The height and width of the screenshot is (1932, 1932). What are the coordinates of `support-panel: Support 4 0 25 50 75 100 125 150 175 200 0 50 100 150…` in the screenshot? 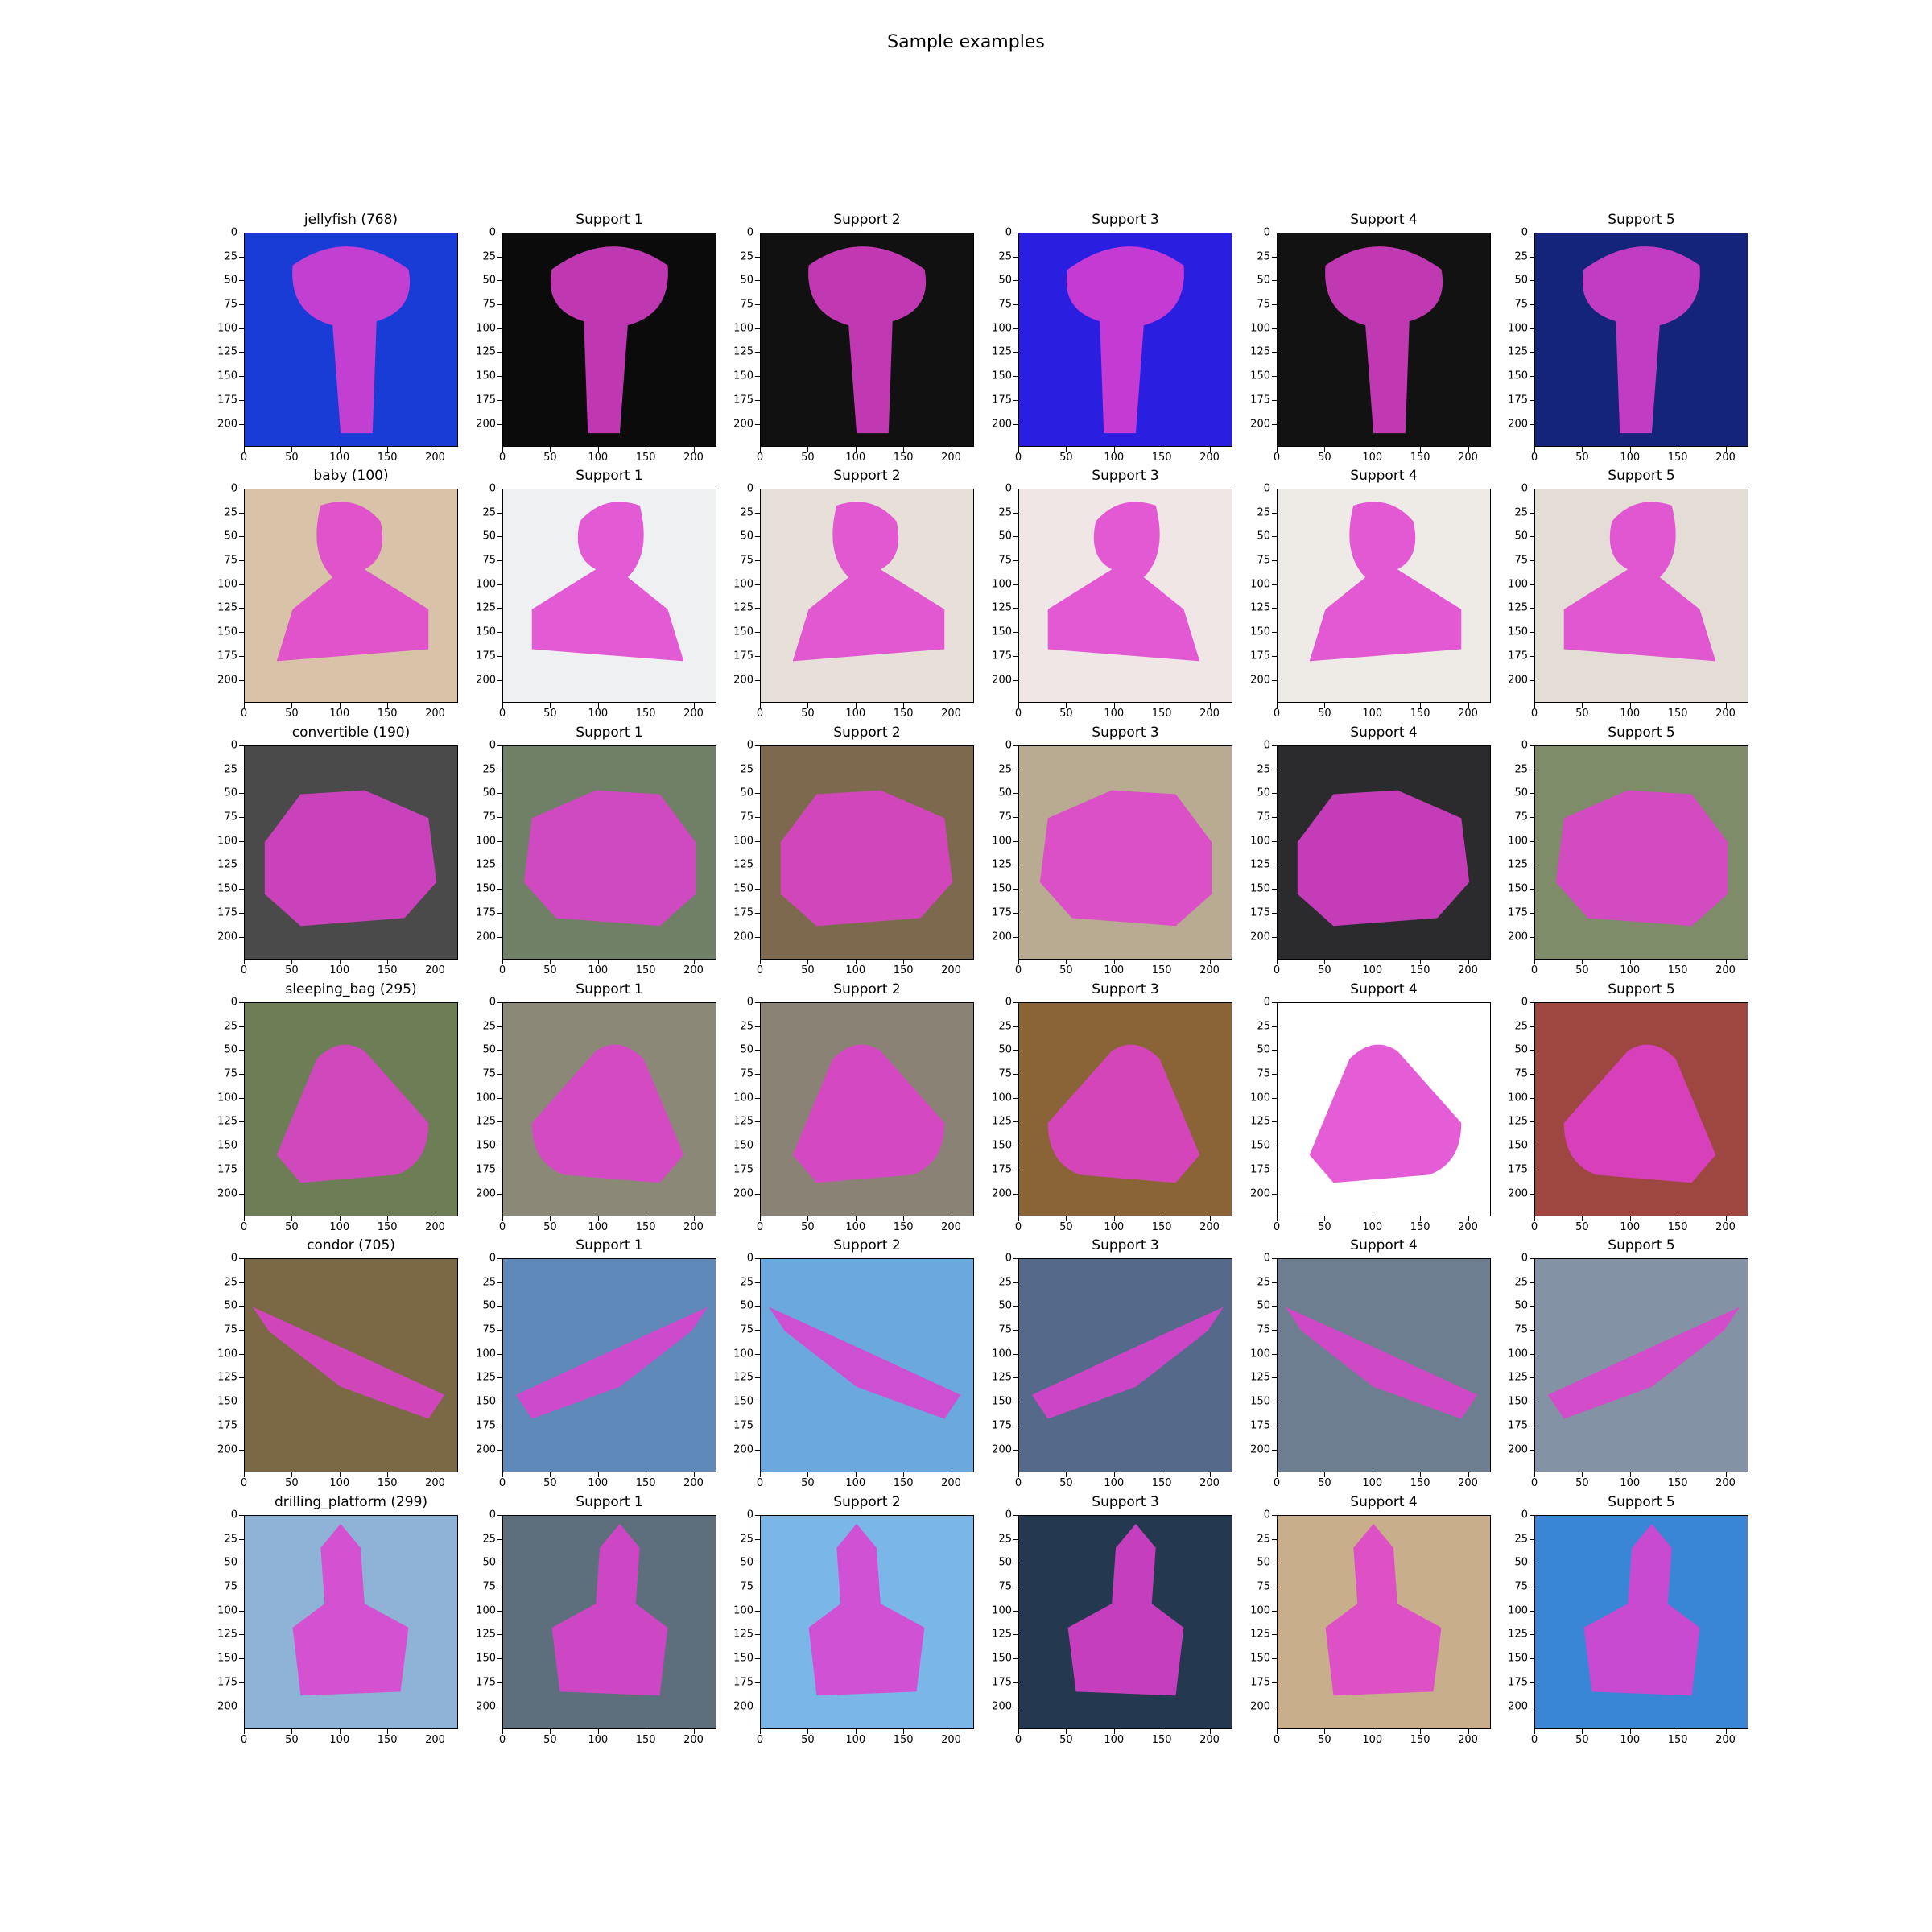 It's located at (1370, 1620).